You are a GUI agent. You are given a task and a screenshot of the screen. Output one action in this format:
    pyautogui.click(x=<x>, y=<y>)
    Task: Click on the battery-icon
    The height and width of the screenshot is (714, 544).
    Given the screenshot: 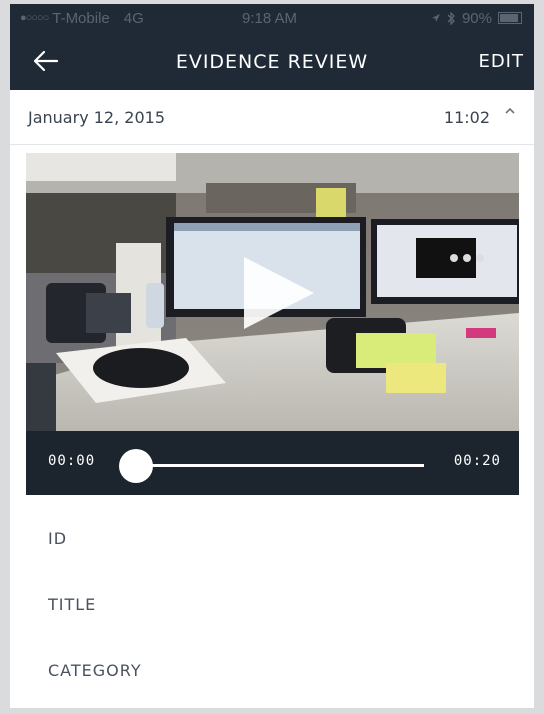 What is the action you would take?
    pyautogui.click(x=510, y=18)
    